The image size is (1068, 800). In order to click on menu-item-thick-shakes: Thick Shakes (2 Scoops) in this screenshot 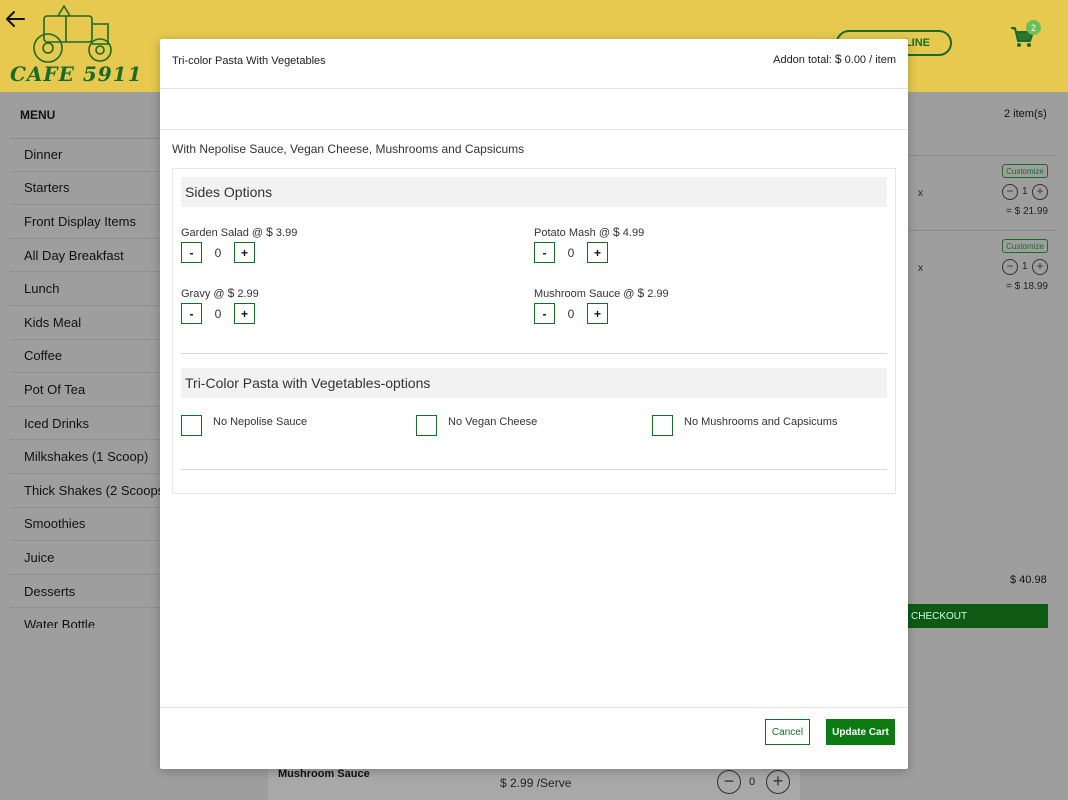, I will do `click(85, 491)`.